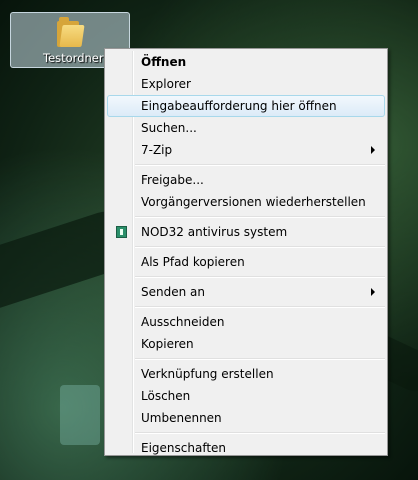  What do you see at coordinates (173, 292) in the screenshot?
I see `menu-item-senden-an-label: Senden an` at bounding box center [173, 292].